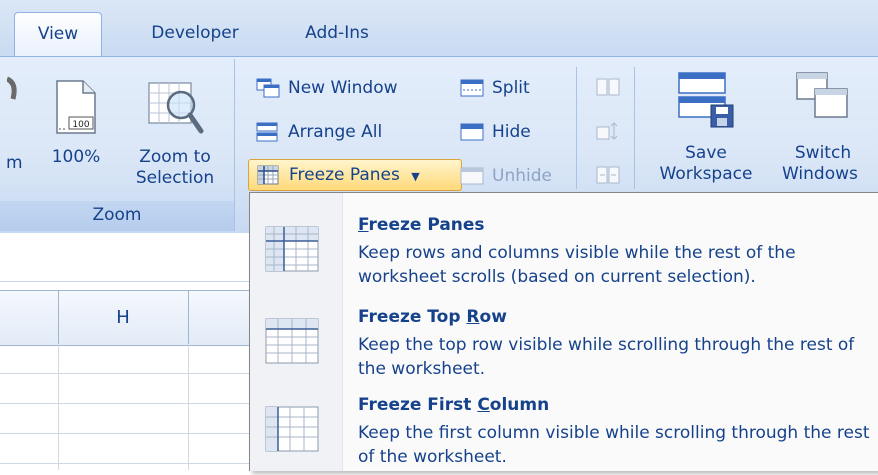 This screenshot has height=475, width=878. I want to click on svg-text: 100, so click(80, 125).